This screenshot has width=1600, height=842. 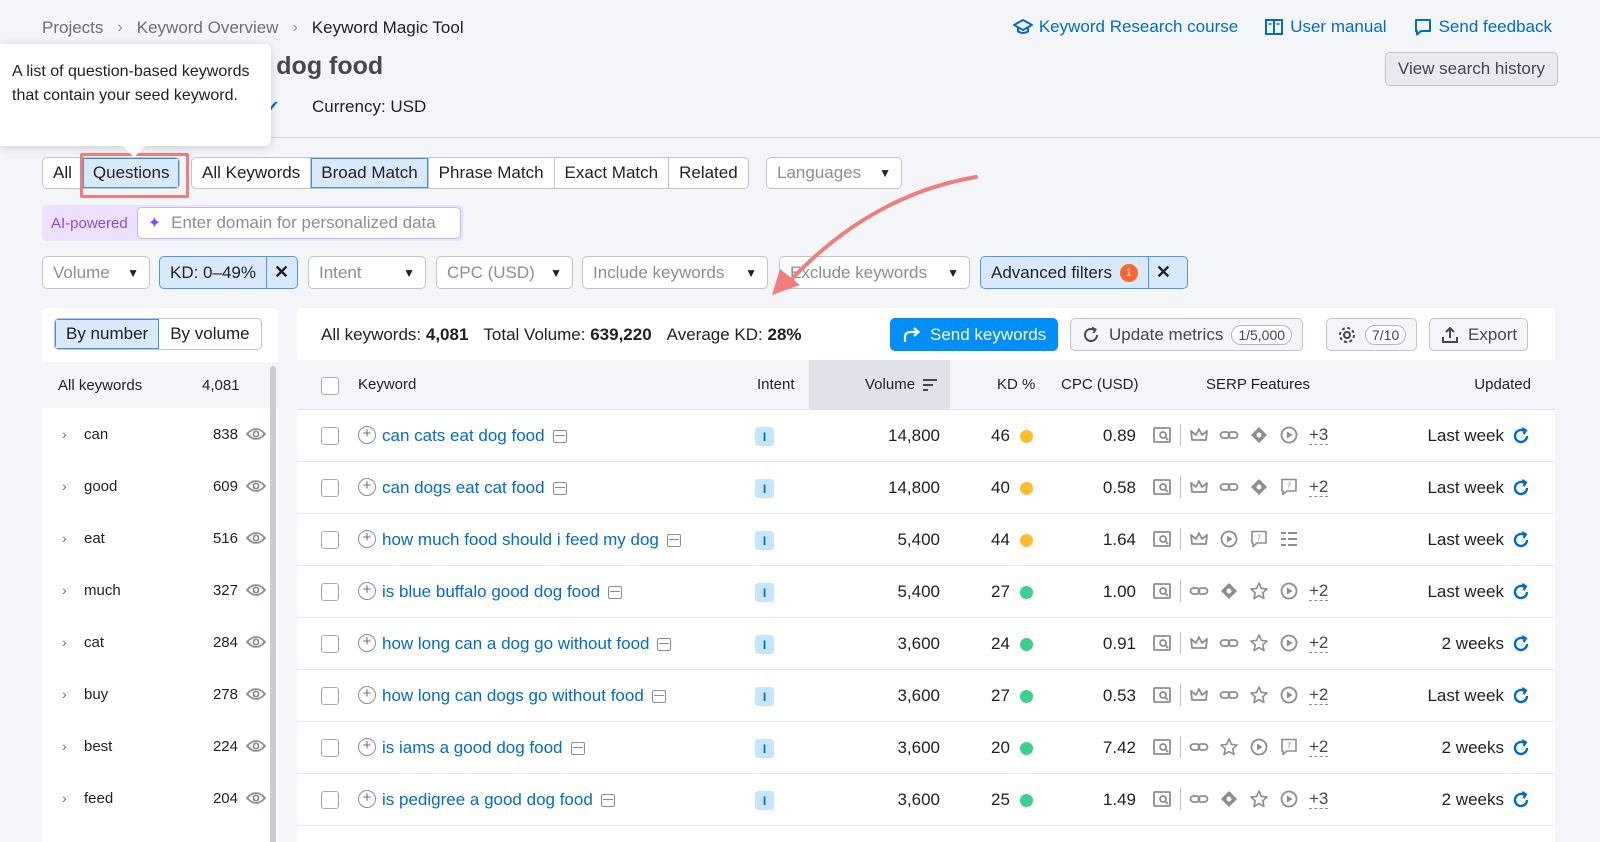 What do you see at coordinates (209, 334) in the screenshot?
I see `by-volume-tab: By volume` at bounding box center [209, 334].